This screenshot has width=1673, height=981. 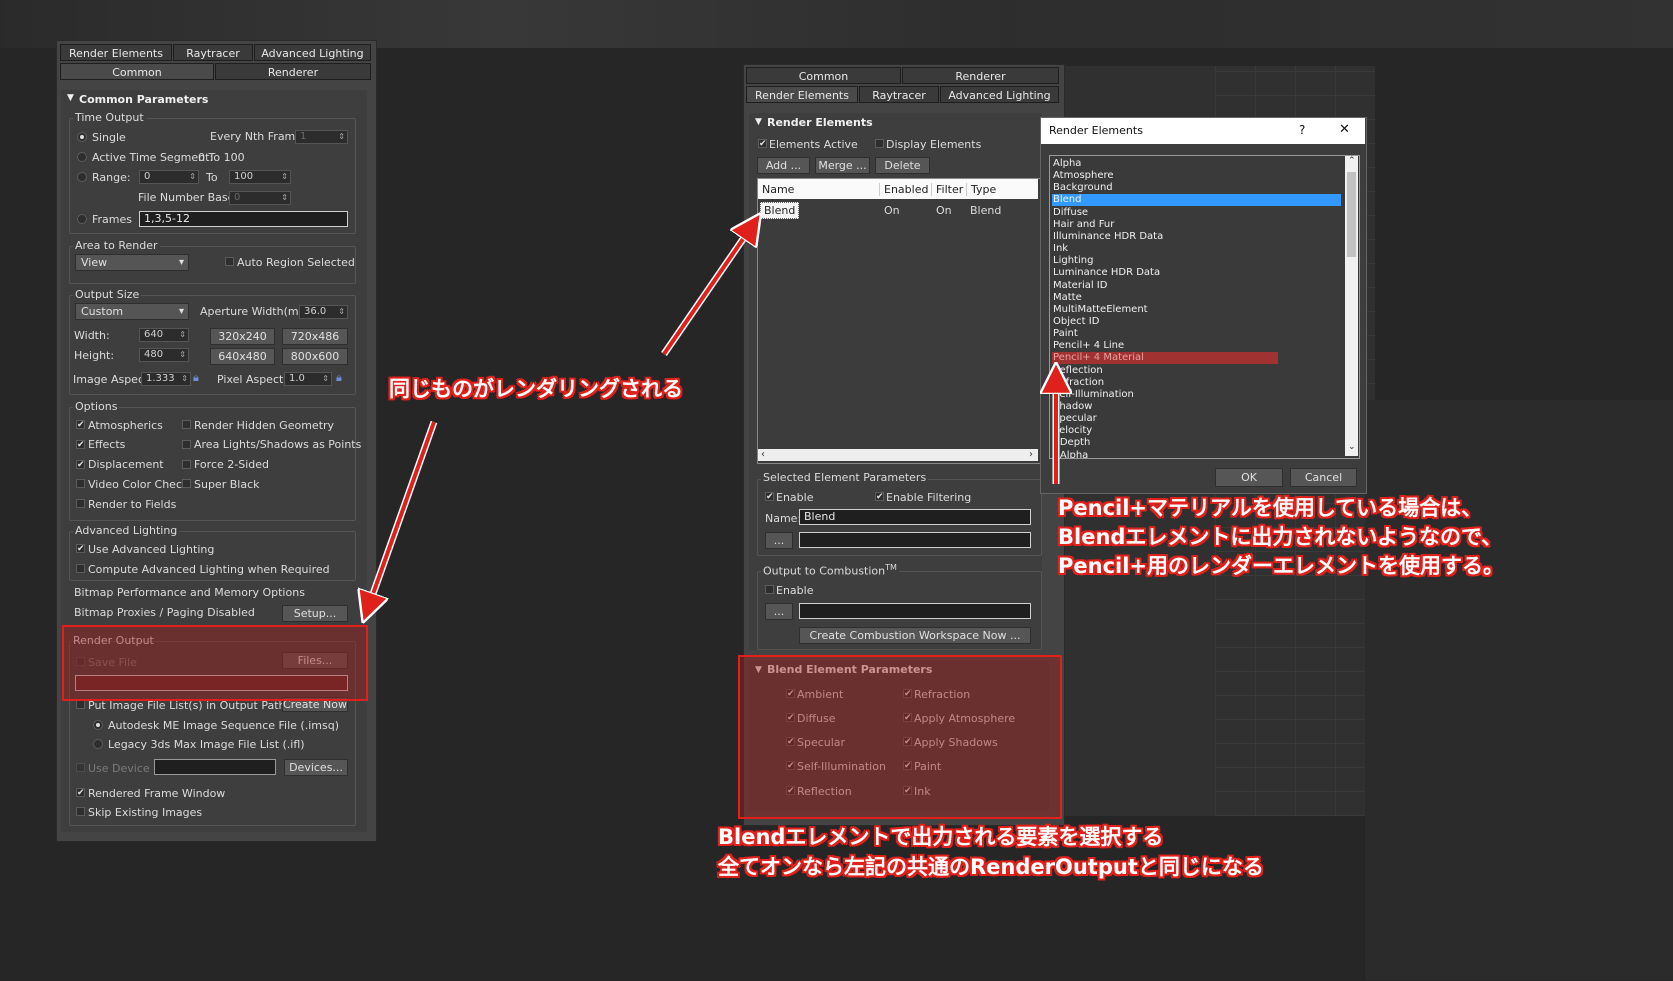 I want to click on arrow-to-render-output-red, so click(x=402, y=514).